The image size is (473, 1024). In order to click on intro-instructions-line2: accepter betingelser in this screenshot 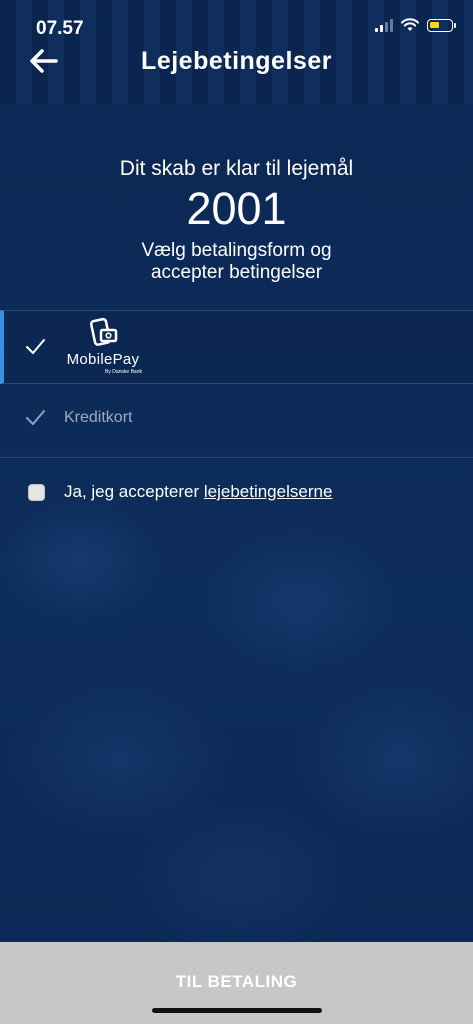, I will do `click(236, 272)`.